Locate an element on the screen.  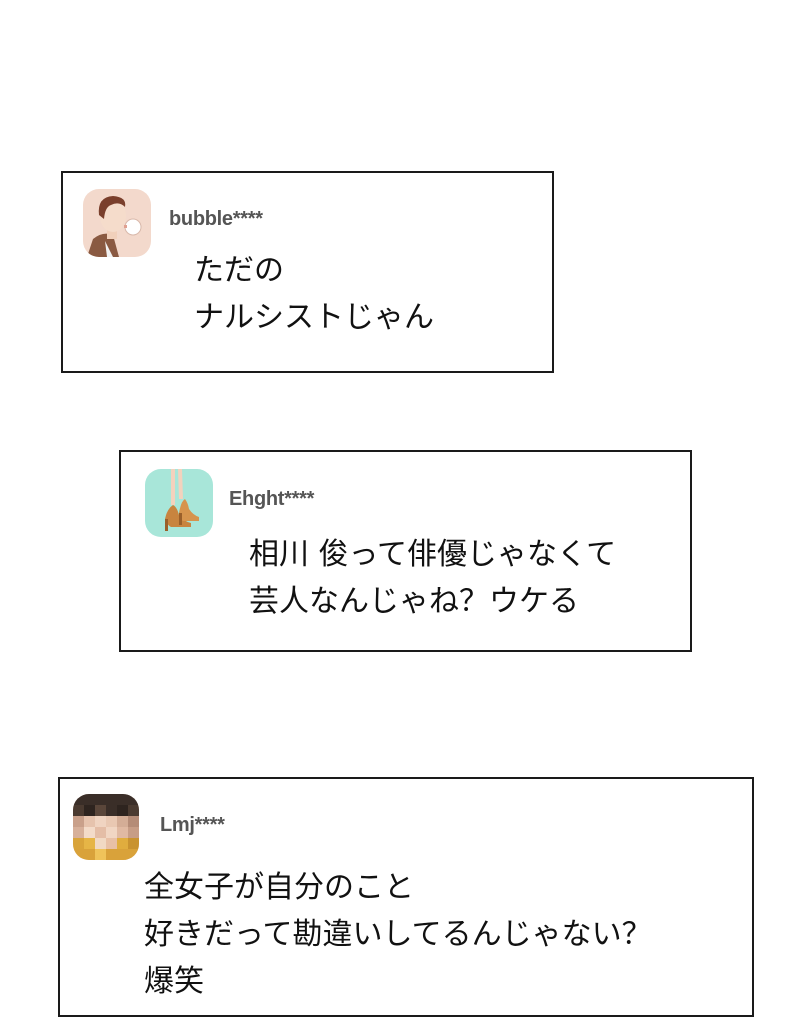
comment-text: 相川 俊って俳優じゃなくて 芸人なんじゃね？ウケる is located at coordinates (432, 578).